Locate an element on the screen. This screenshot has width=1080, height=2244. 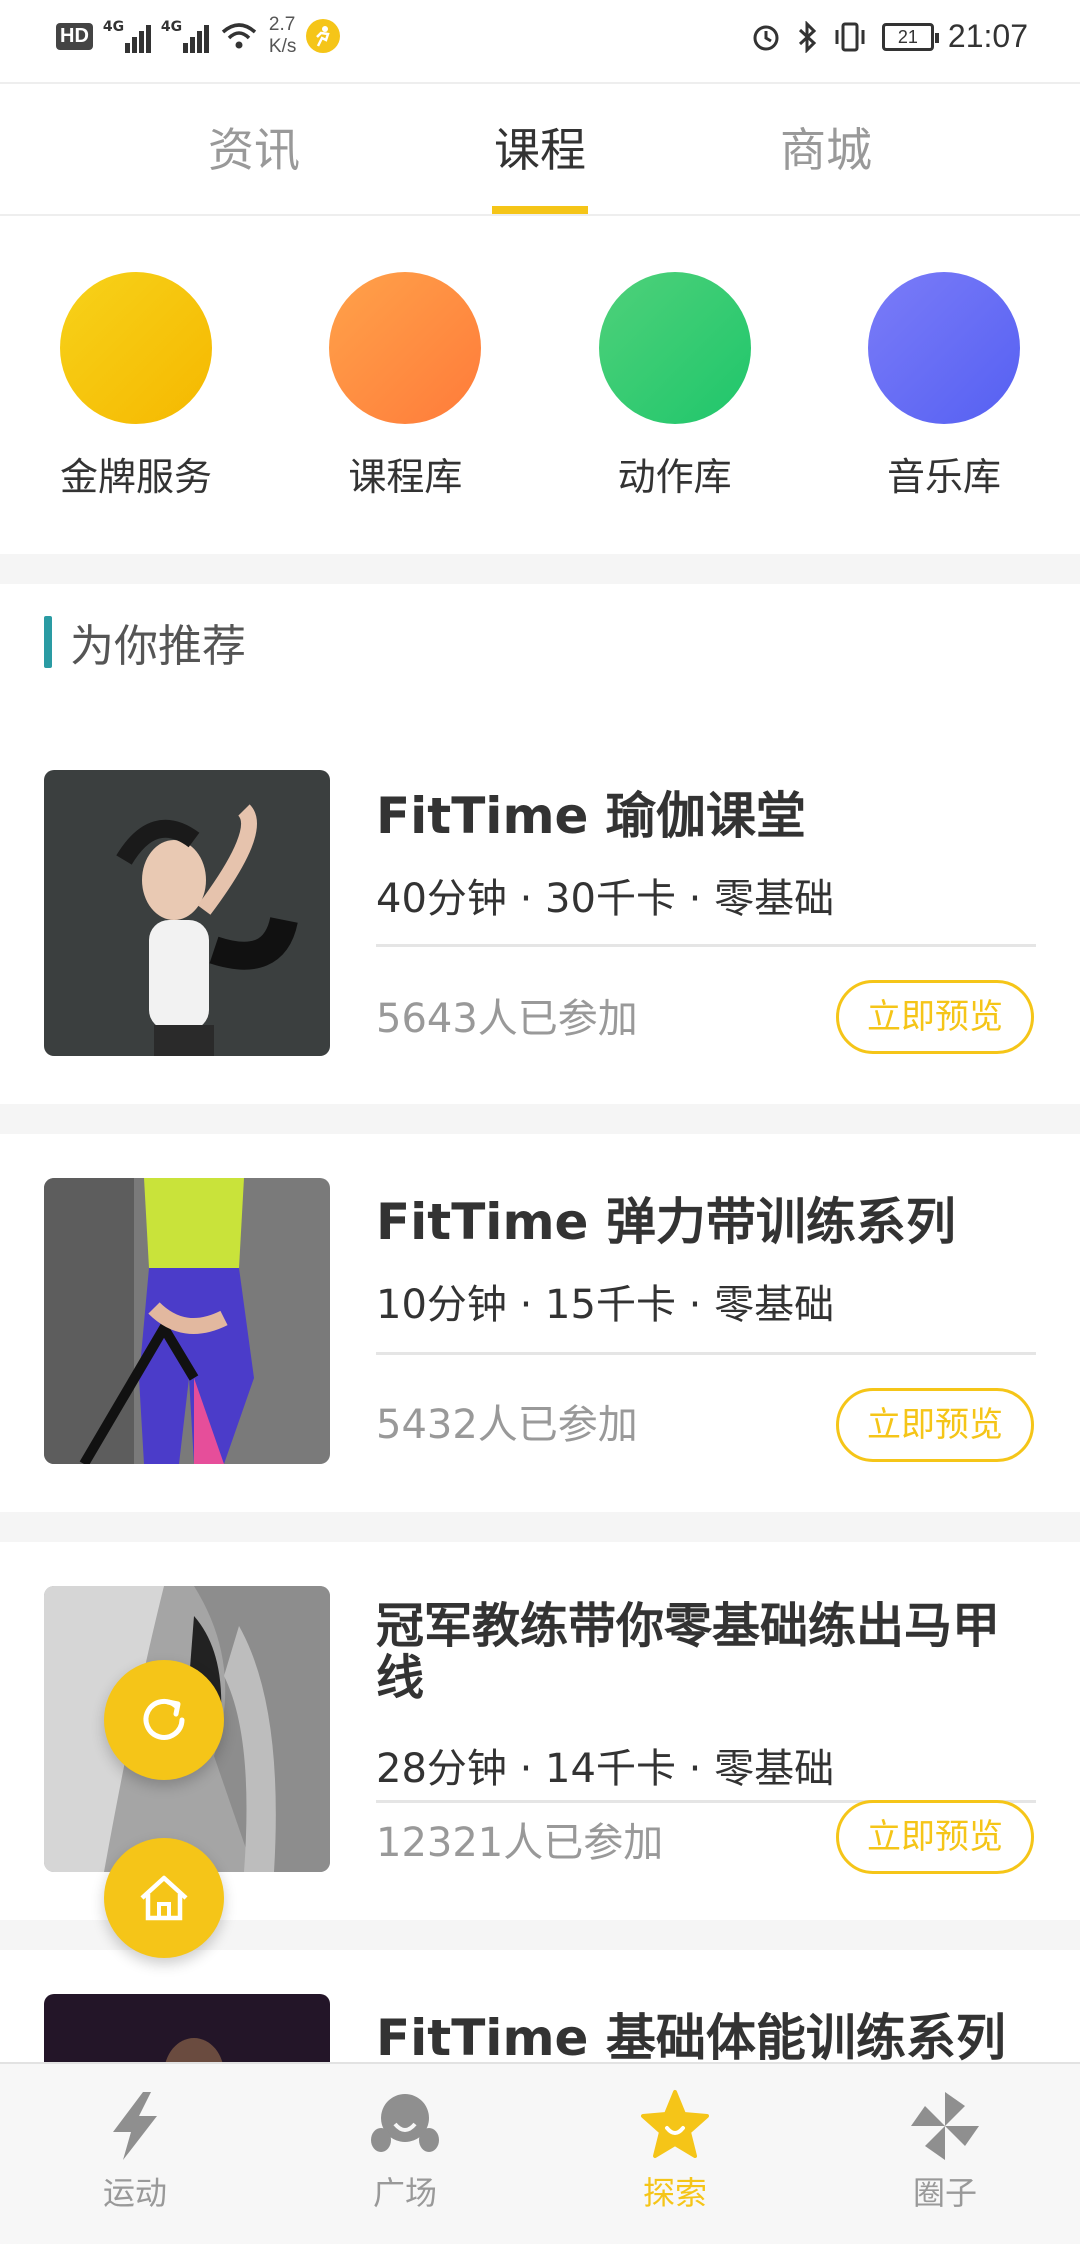
course-title: FitTime 瑜伽课堂 is located at coordinates (706, 816).